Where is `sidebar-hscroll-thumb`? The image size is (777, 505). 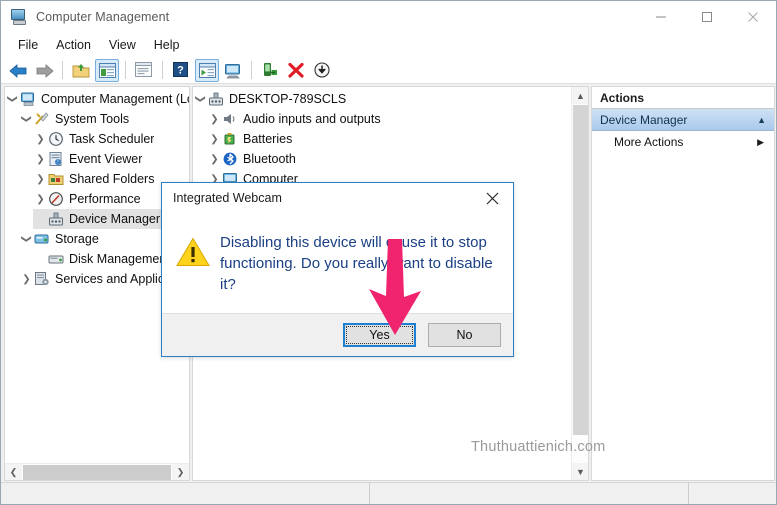
sidebar-hscroll-thumb is located at coordinates (97, 472).